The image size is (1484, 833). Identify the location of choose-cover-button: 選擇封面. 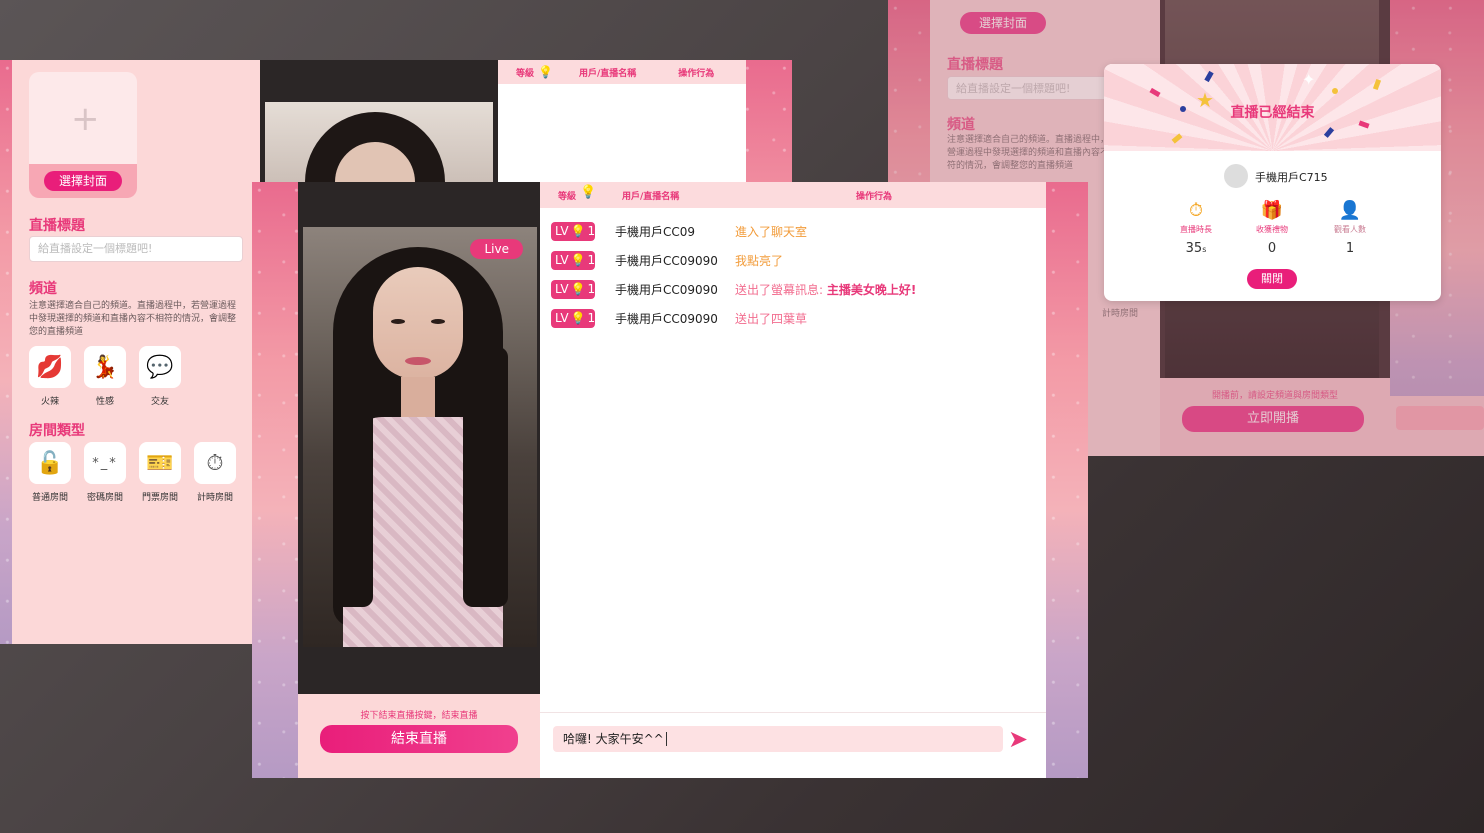
(83, 181).